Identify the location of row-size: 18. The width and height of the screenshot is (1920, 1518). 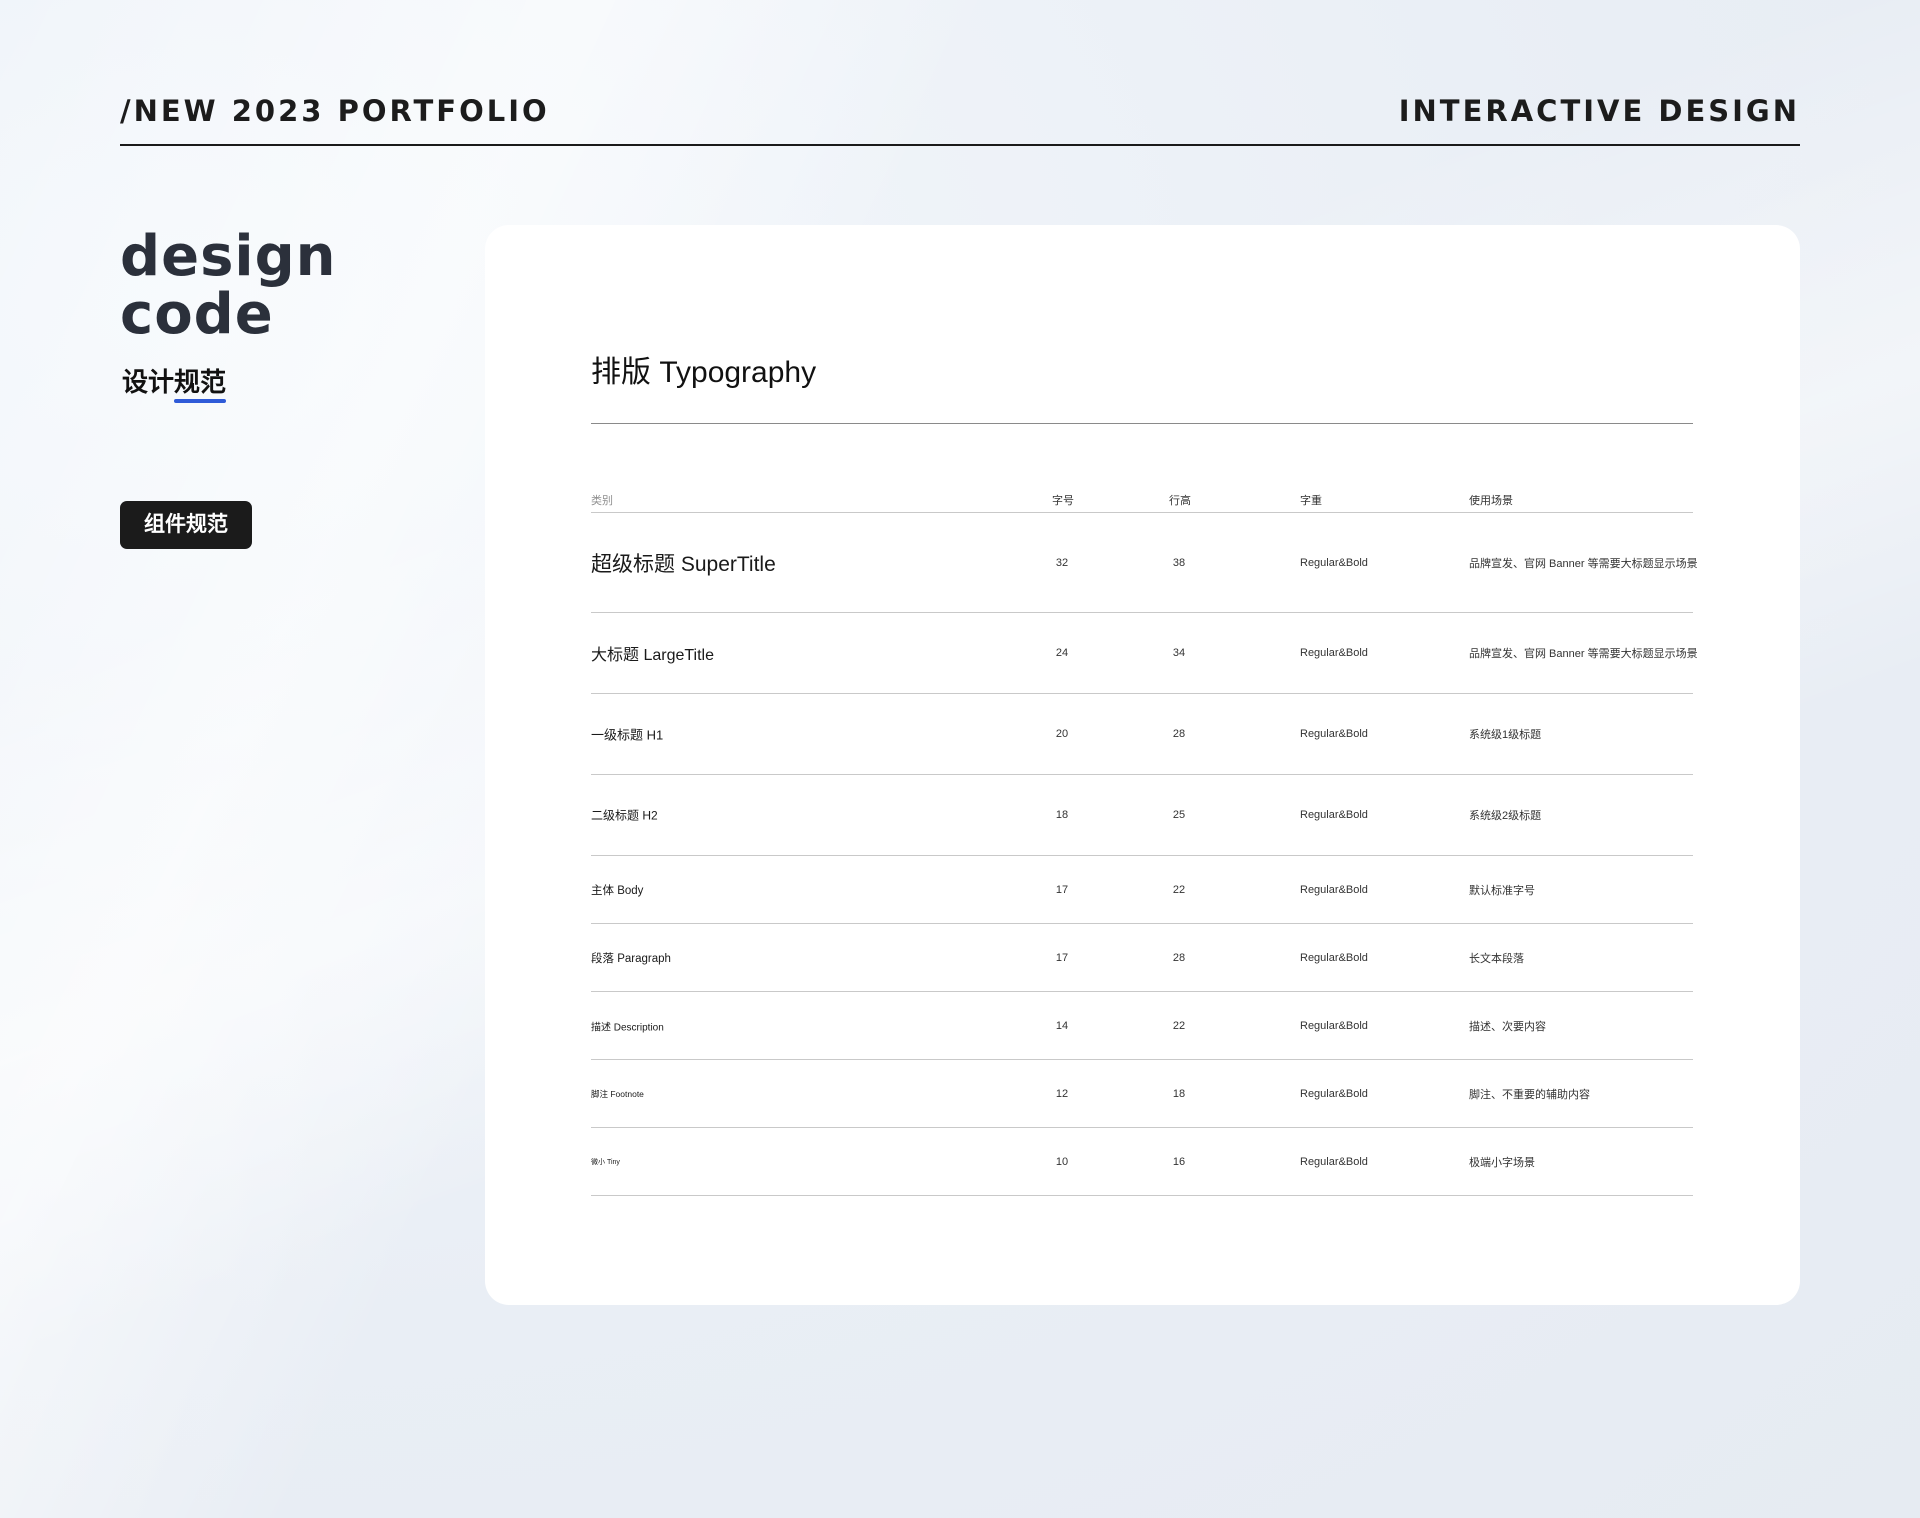
(1062, 815).